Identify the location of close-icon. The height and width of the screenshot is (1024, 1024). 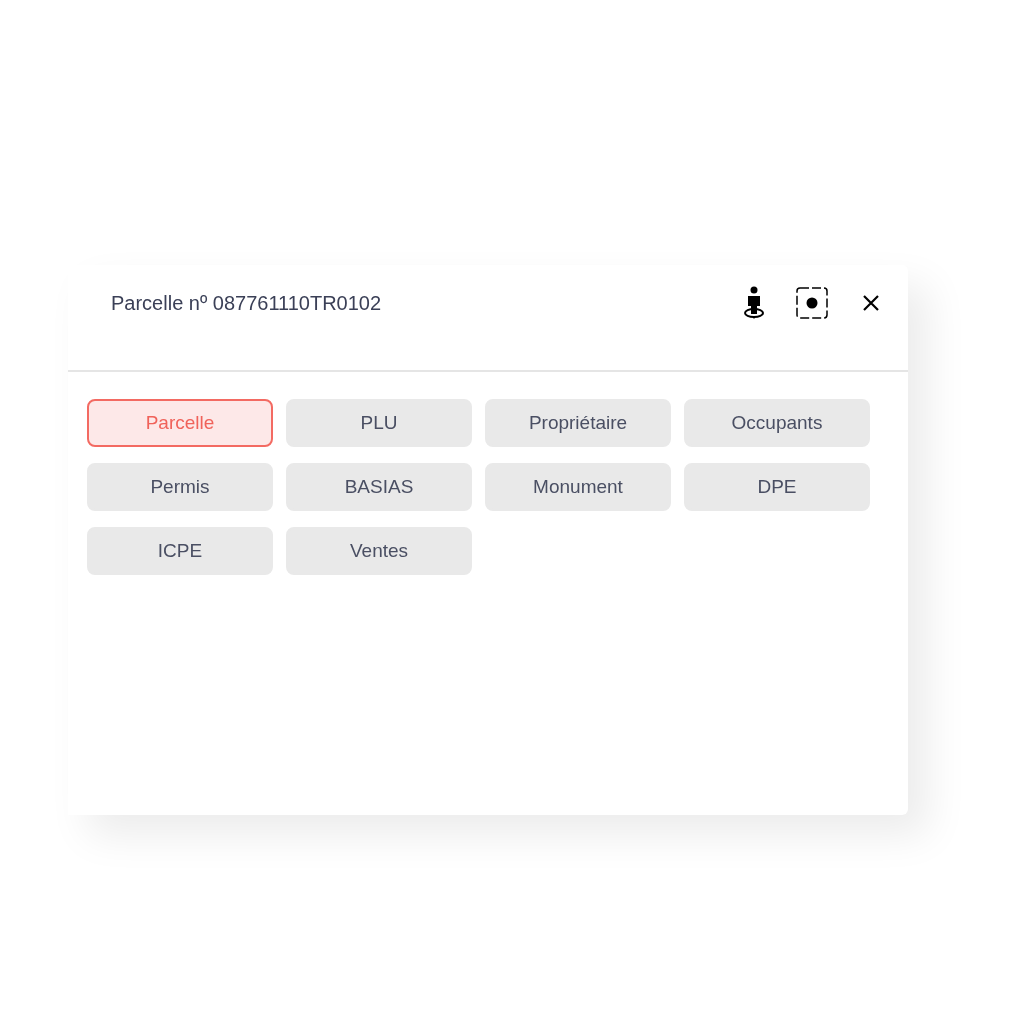
(871, 302).